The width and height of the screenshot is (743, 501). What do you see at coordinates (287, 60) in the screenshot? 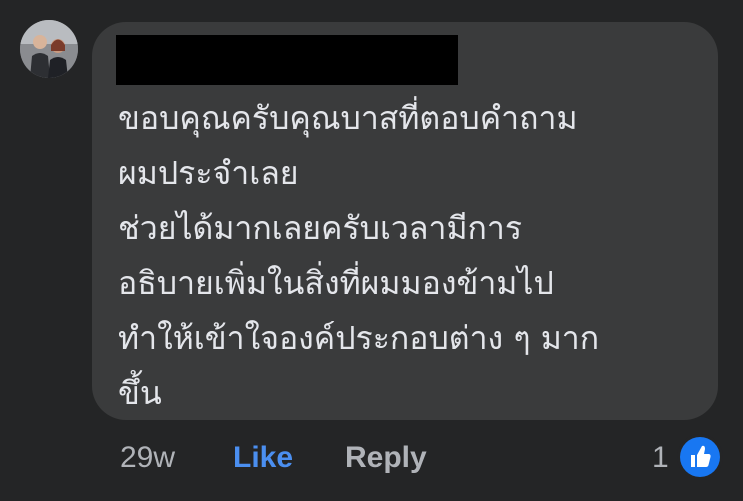
I see `redacted-author-name` at bounding box center [287, 60].